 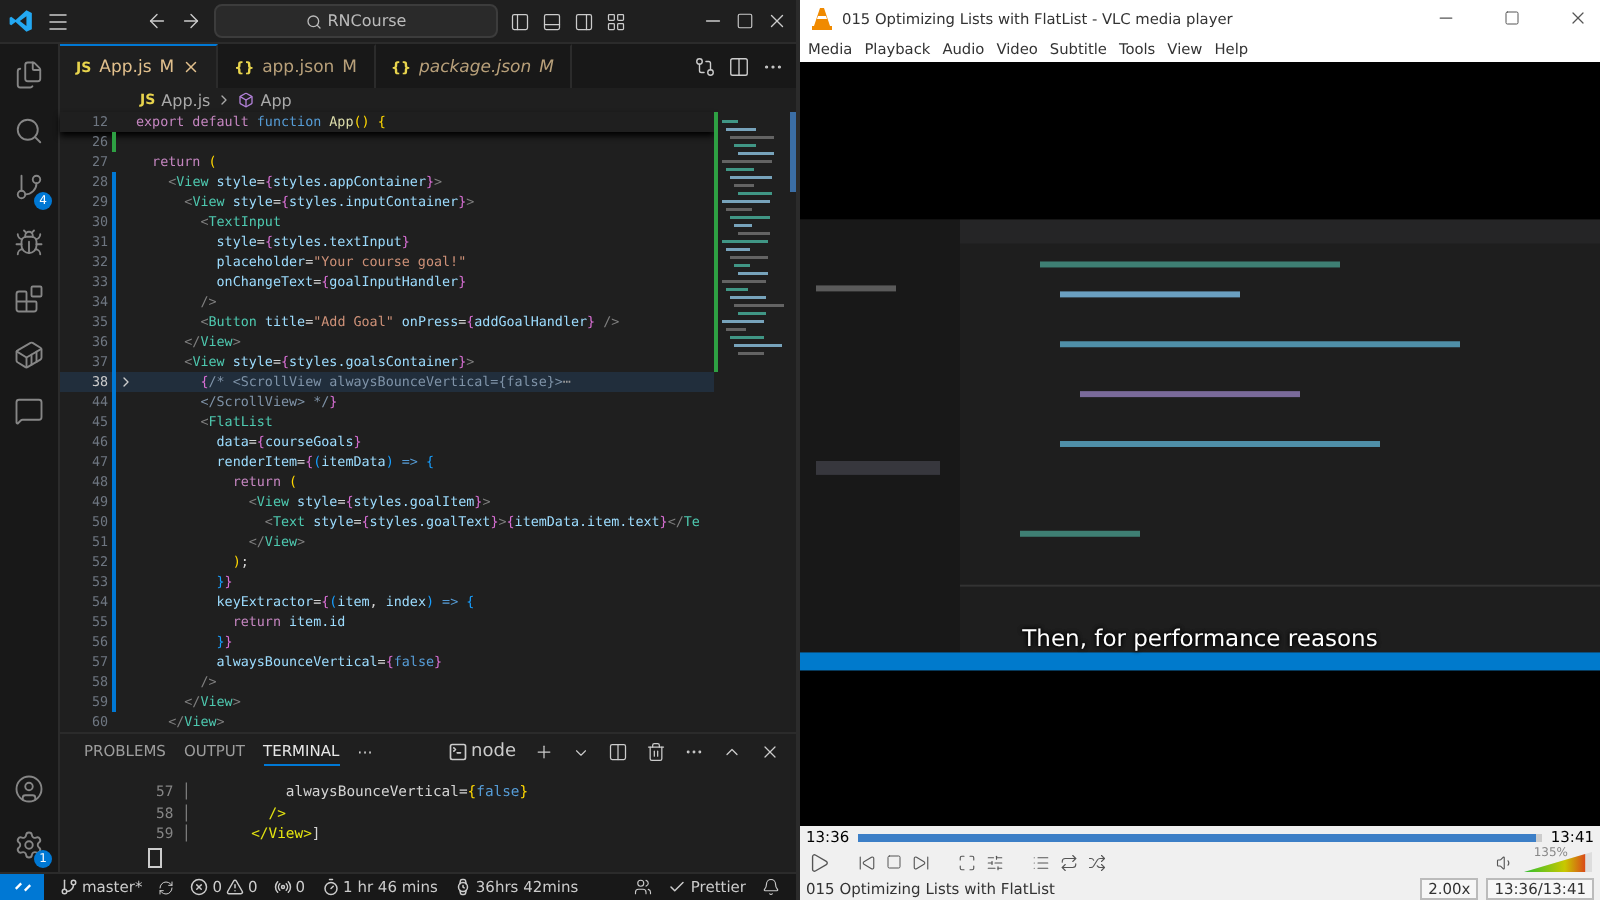 I want to click on breadcrumb-item: App.js, so click(x=186, y=100).